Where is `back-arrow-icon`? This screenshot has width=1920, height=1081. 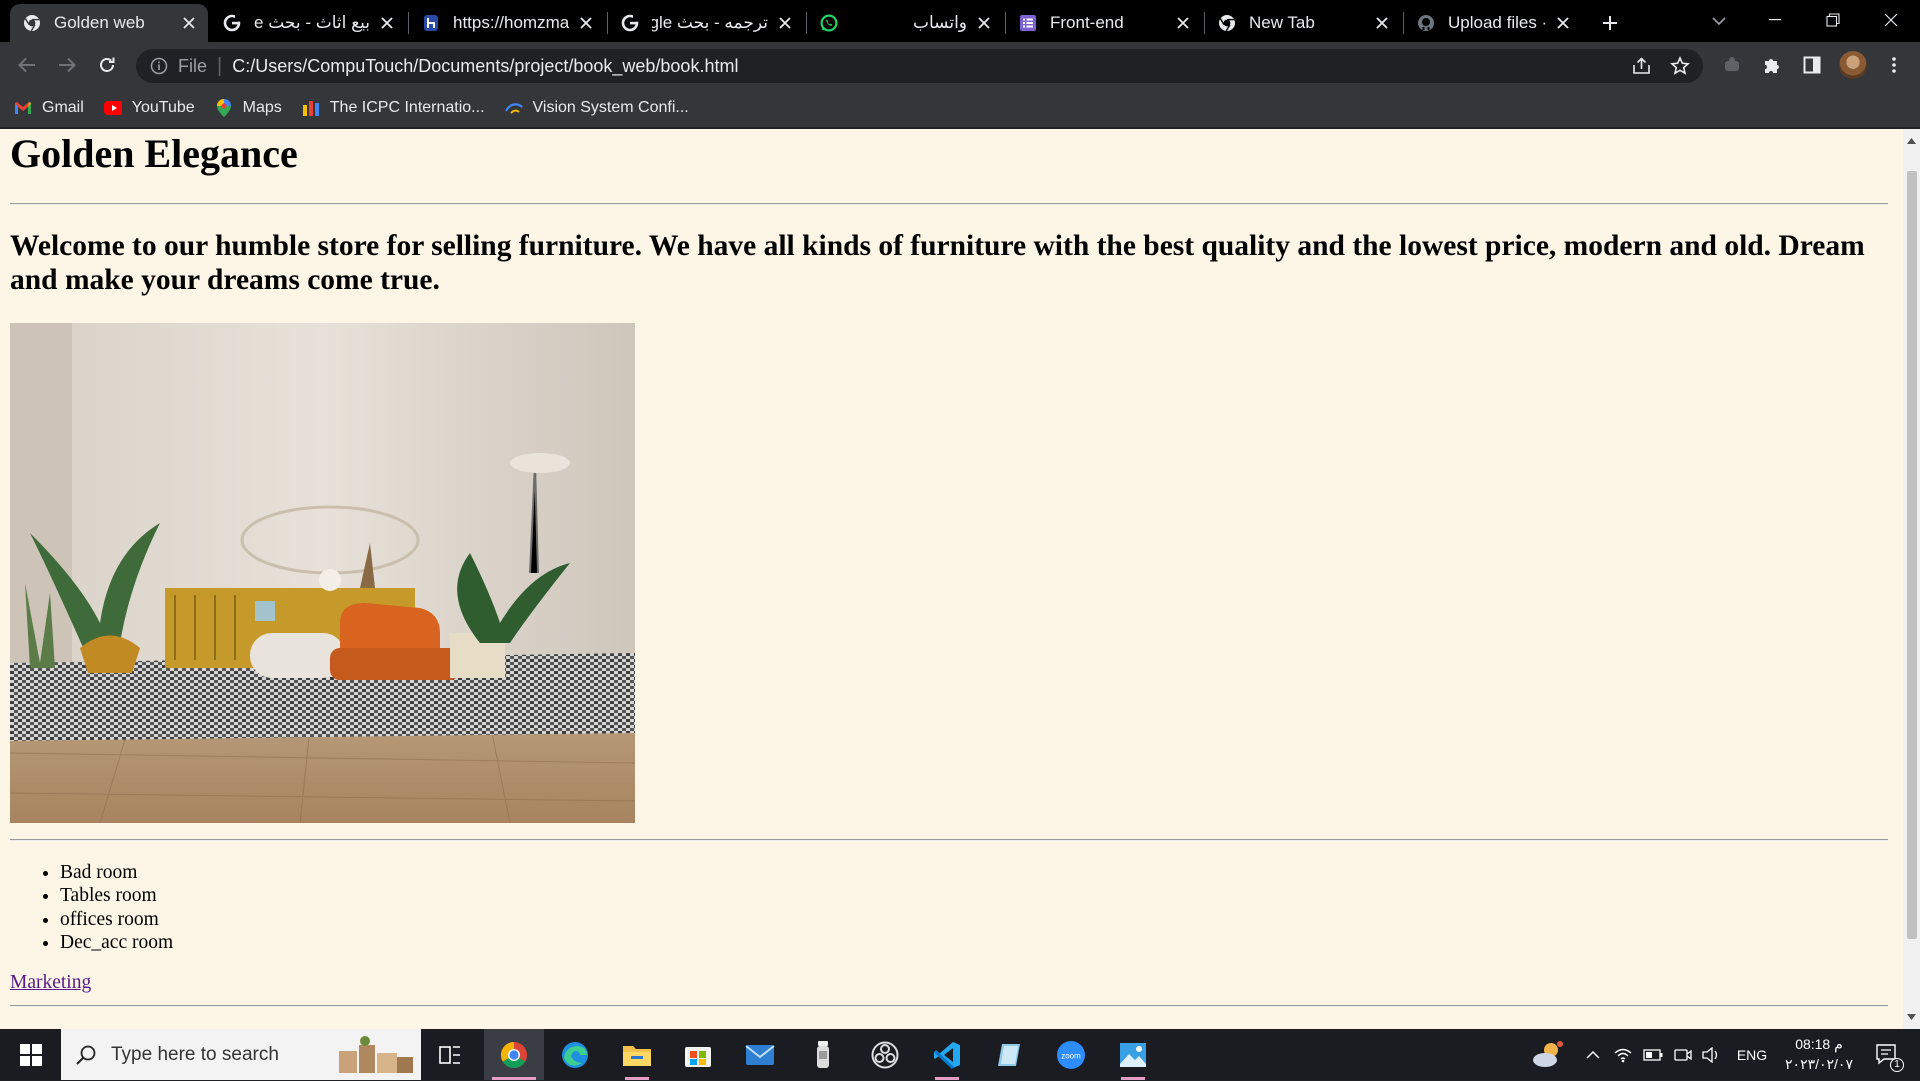 back-arrow-icon is located at coordinates (27, 65).